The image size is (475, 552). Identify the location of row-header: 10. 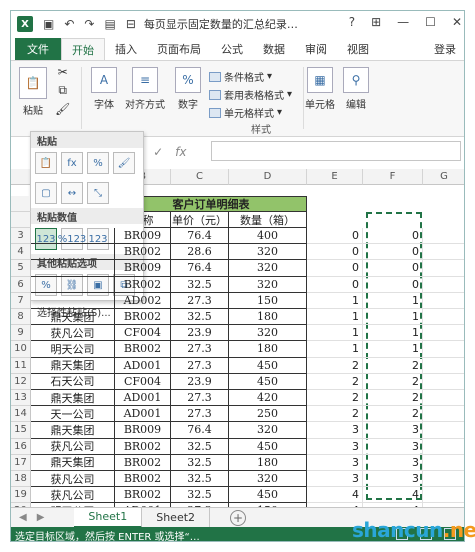
(21, 349).